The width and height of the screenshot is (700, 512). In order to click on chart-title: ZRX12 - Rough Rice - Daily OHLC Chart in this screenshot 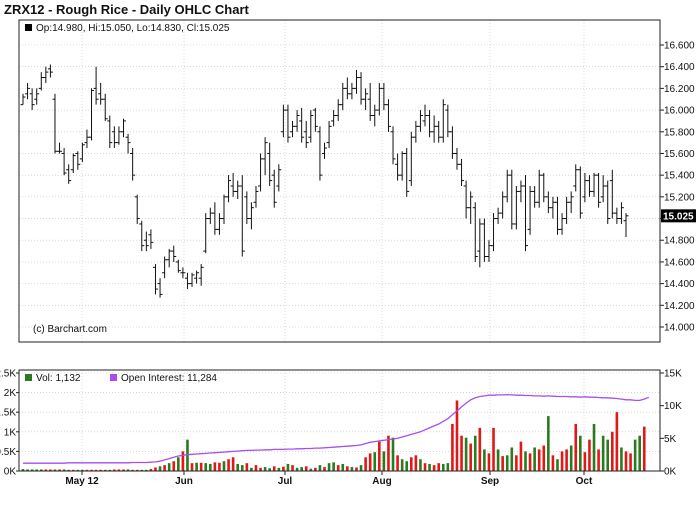, I will do `click(127, 9)`.